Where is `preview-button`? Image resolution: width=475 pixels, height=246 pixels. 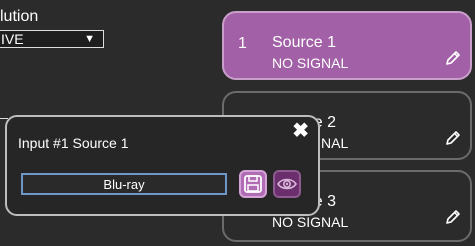 preview-button is located at coordinates (287, 184).